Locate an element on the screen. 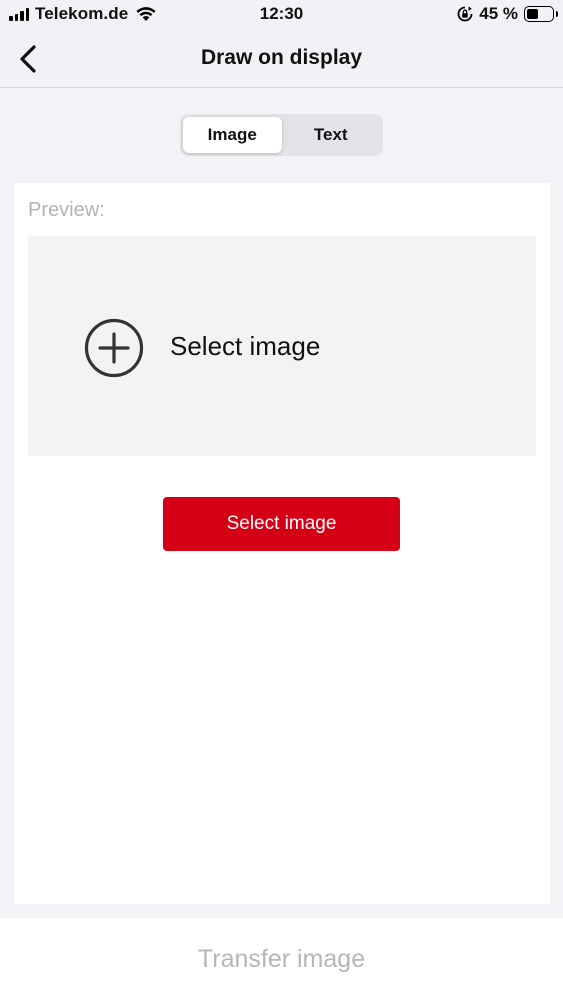 The width and height of the screenshot is (563, 1000). page-title: Draw on display is located at coordinates (281, 57).